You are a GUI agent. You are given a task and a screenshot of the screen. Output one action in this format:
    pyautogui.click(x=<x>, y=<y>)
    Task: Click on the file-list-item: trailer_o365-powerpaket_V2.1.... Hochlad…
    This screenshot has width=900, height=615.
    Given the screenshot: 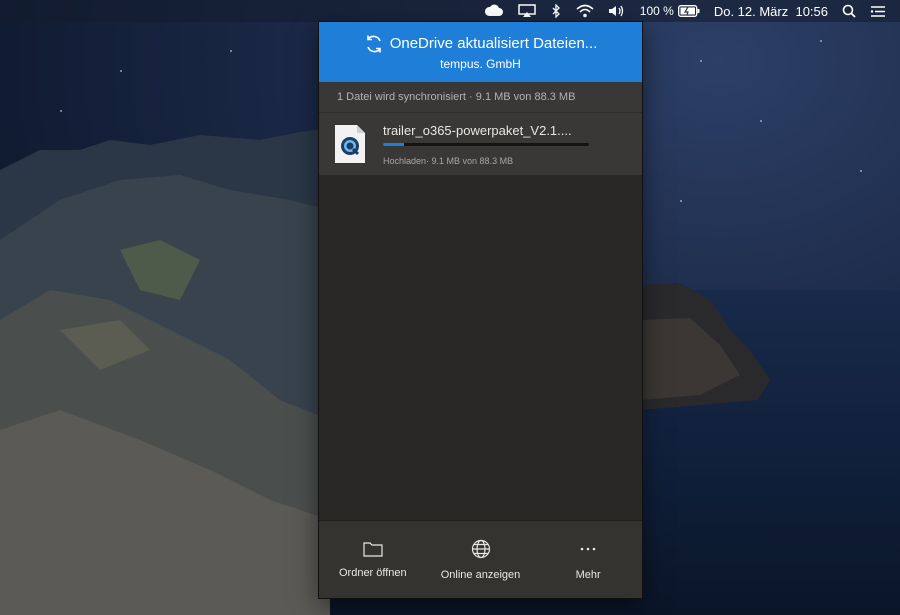 What is the action you would take?
    pyautogui.click(x=480, y=143)
    